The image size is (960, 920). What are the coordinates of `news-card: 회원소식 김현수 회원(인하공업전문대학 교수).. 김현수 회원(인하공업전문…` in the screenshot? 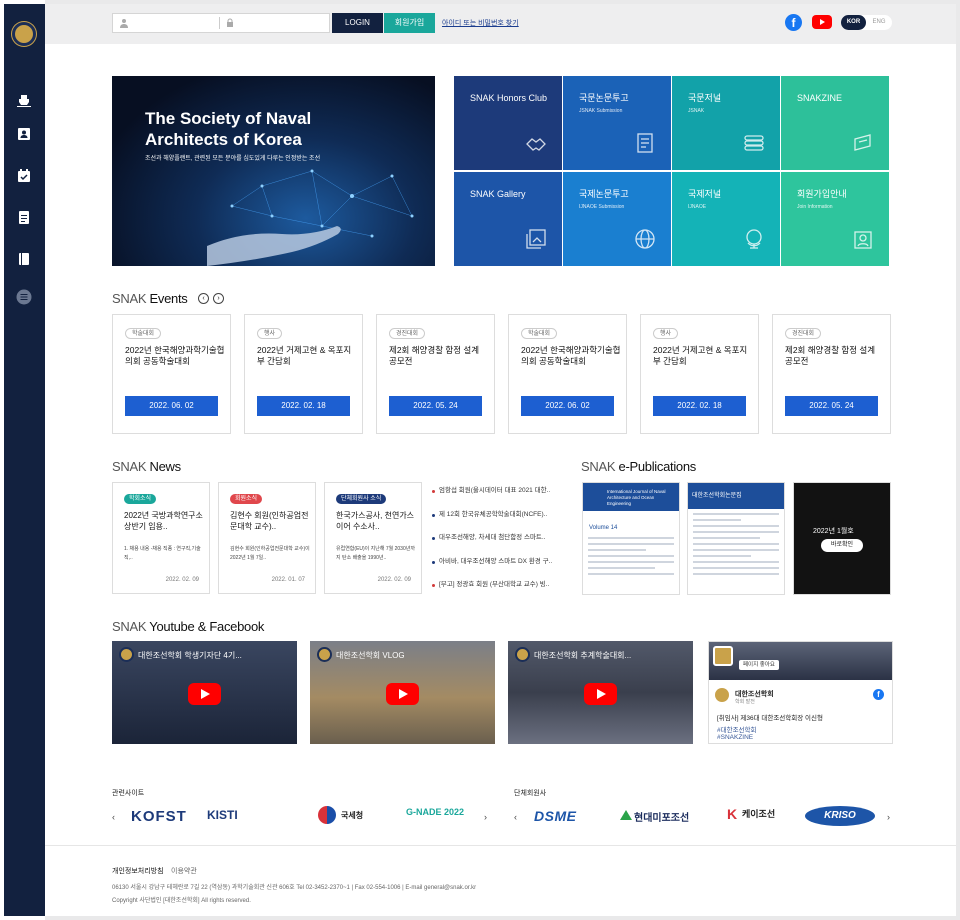 It's located at (267, 538).